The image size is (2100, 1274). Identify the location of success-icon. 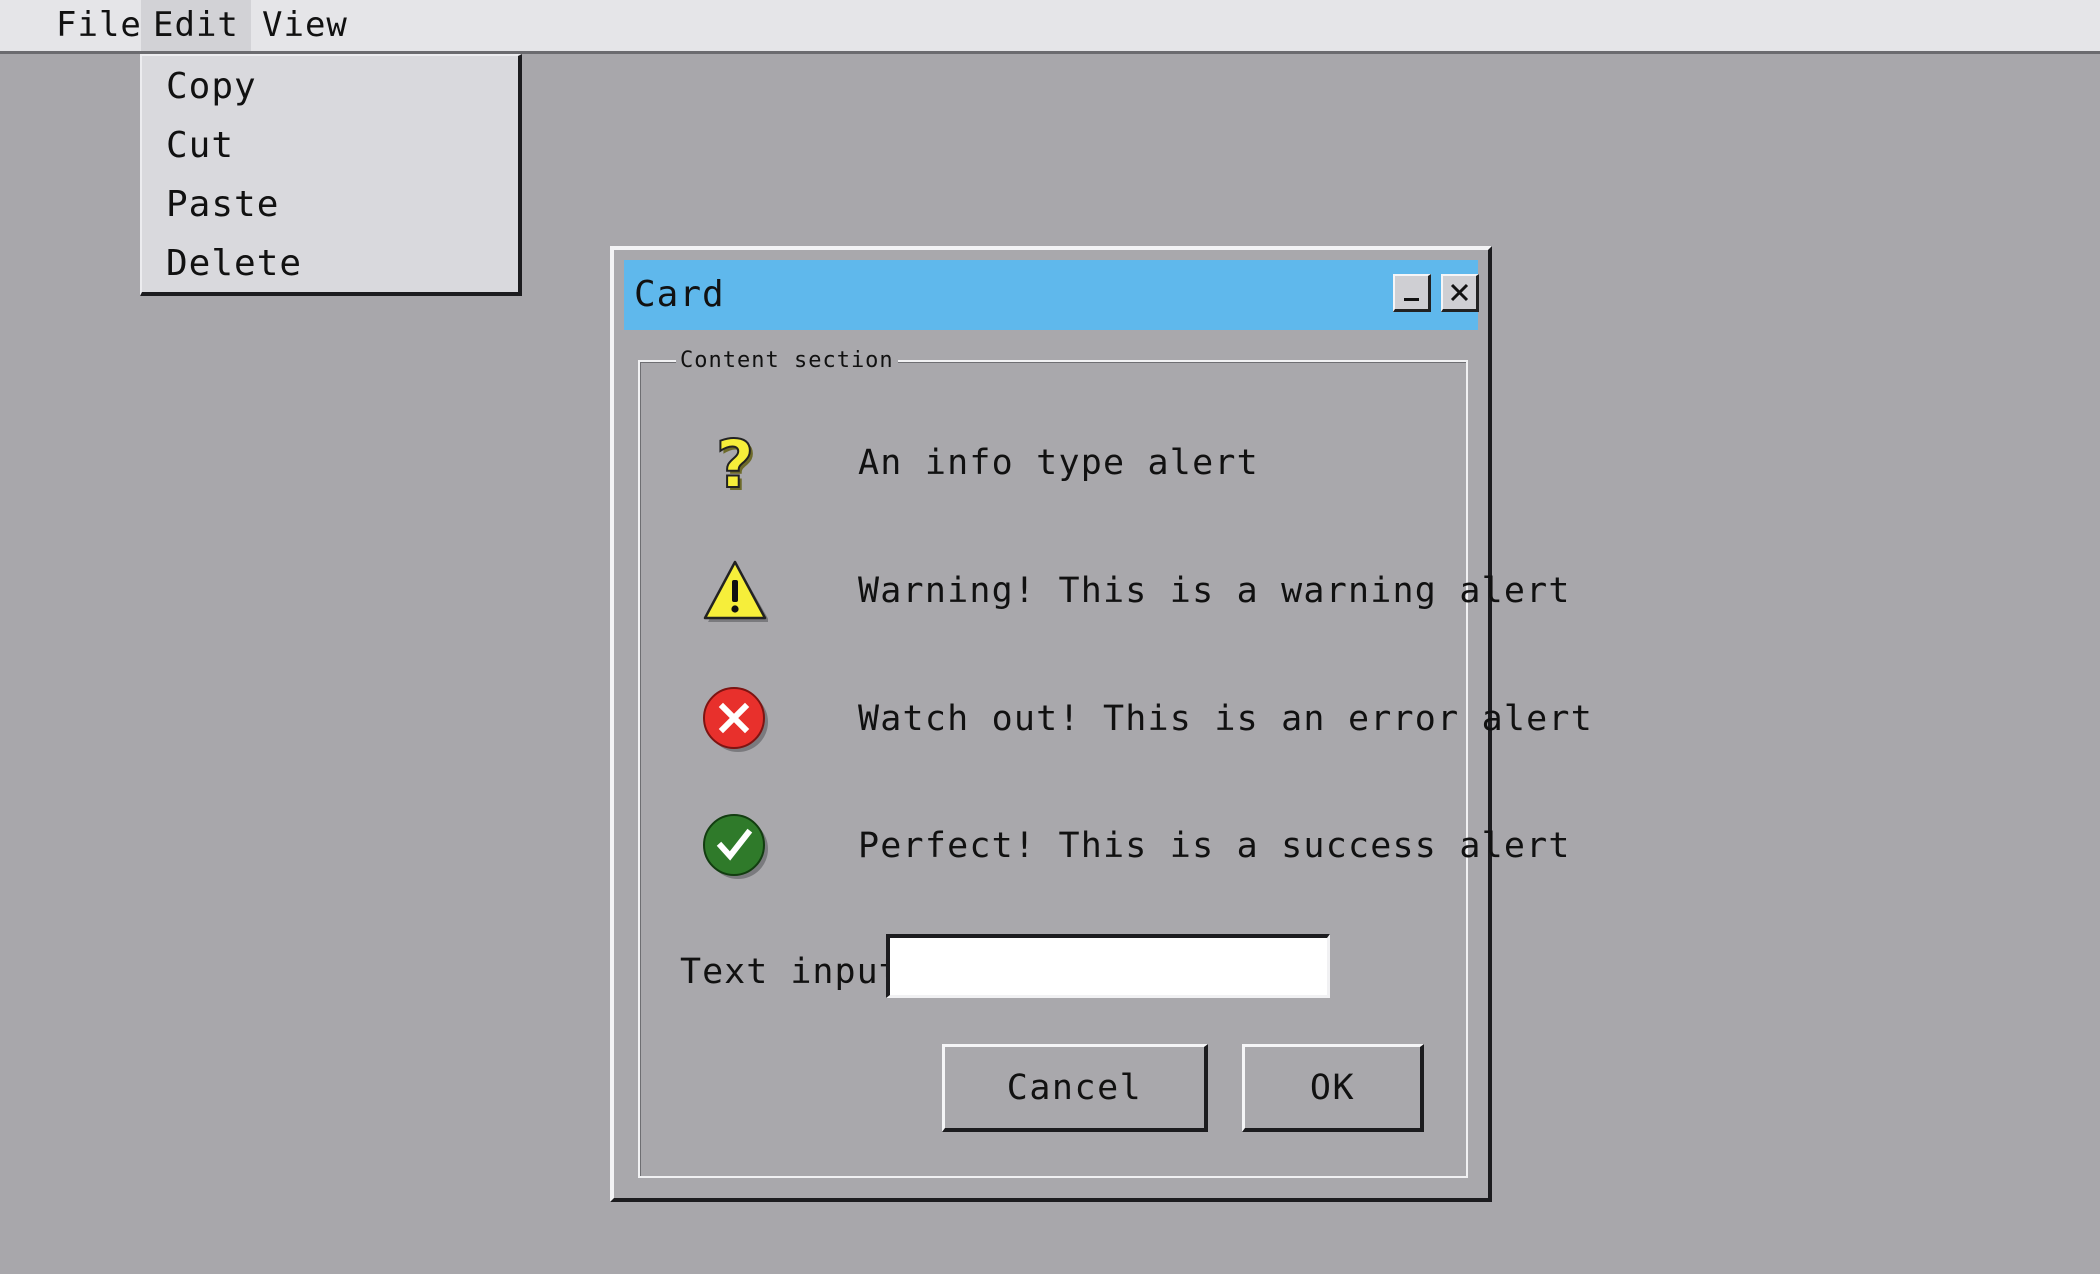
(735, 846).